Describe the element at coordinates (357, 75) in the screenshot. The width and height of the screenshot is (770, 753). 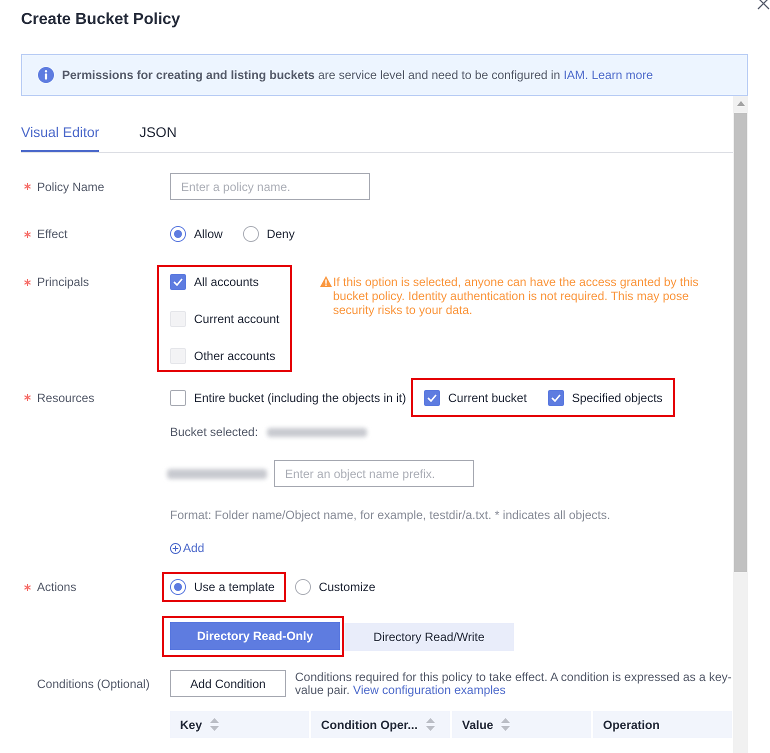
I see `notice-text: Permissions for creating and listing buckets are service level and need to be configured in IAM. Learn more` at that location.